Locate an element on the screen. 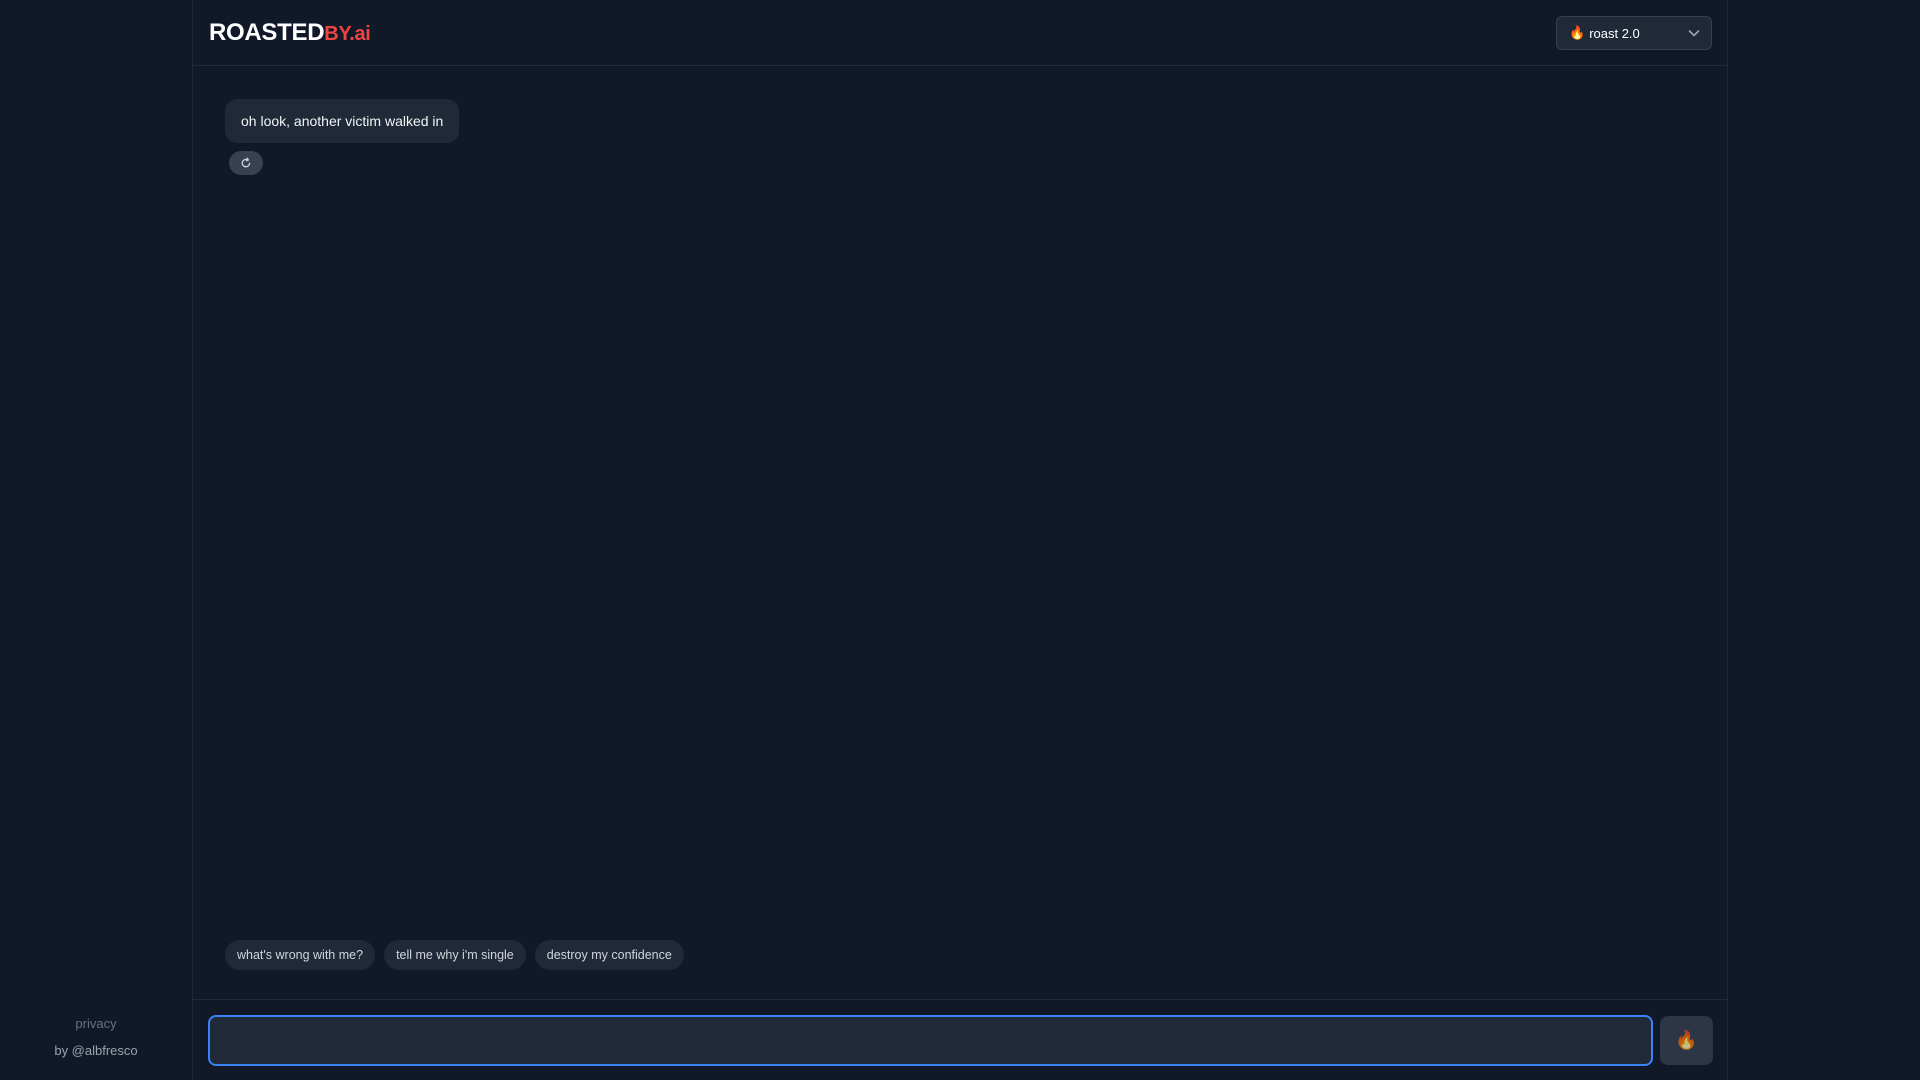 The width and height of the screenshot is (1920, 1080). composer: 🔥 is located at coordinates (960, 1039).